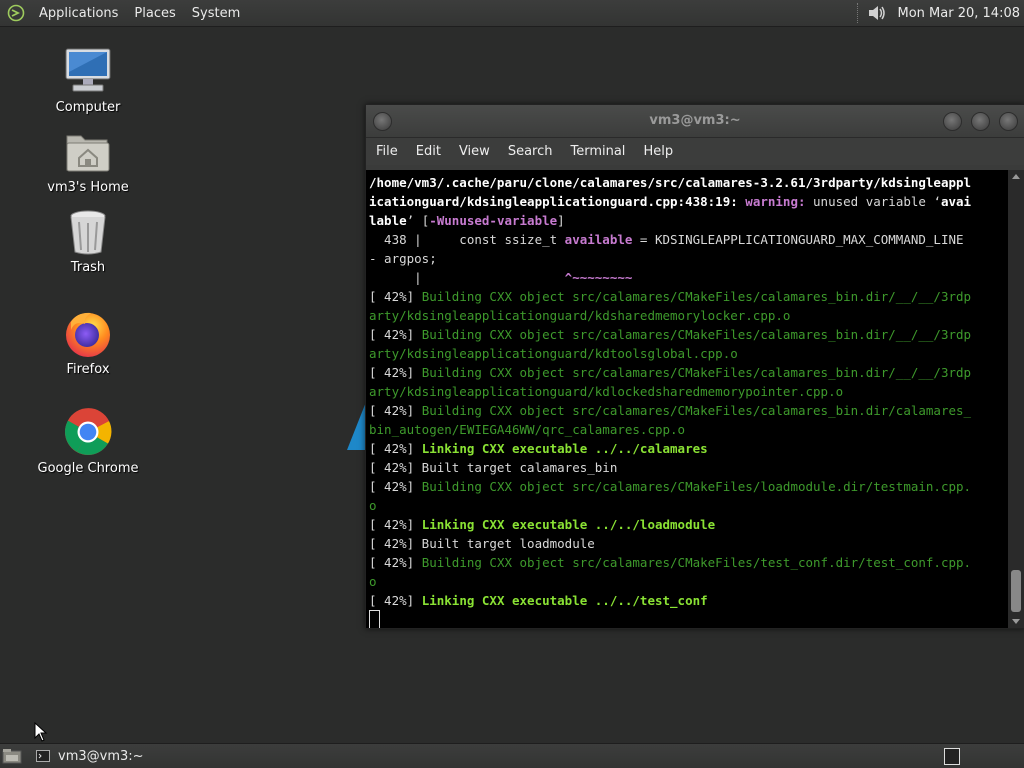 This screenshot has width=1024, height=768. I want to click on close-button, so click(1008, 121).